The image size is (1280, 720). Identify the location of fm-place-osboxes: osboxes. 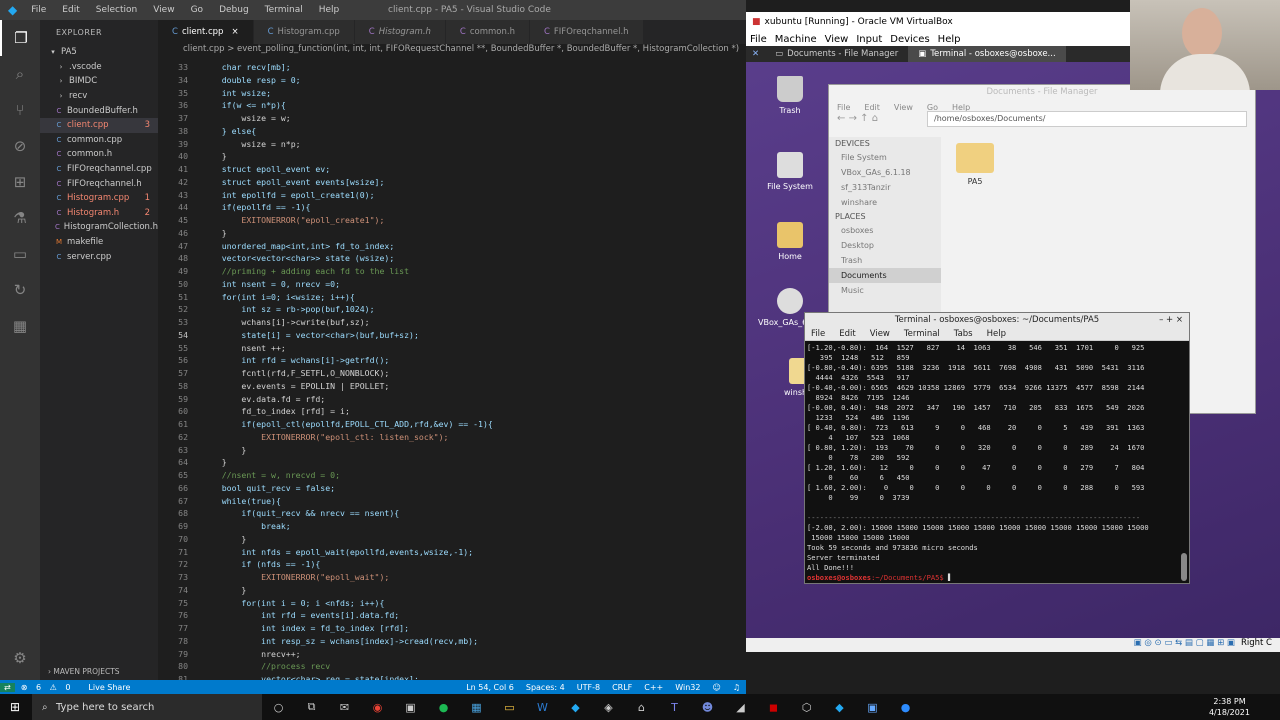
(885, 230).